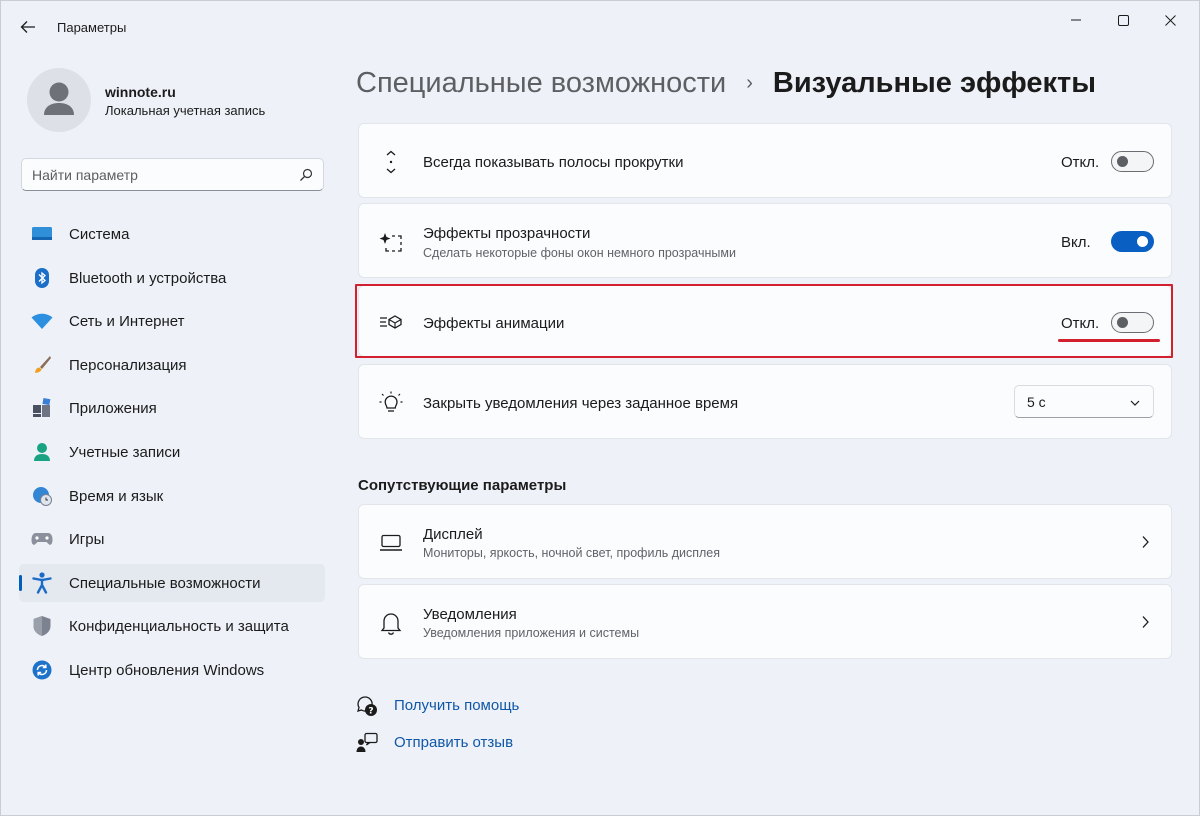 This screenshot has width=1200, height=816. What do you see at coordinates (494, 323) in the screenshot?
I see `setting-title: Эффекты анимации` at bounding box center [494, 323].